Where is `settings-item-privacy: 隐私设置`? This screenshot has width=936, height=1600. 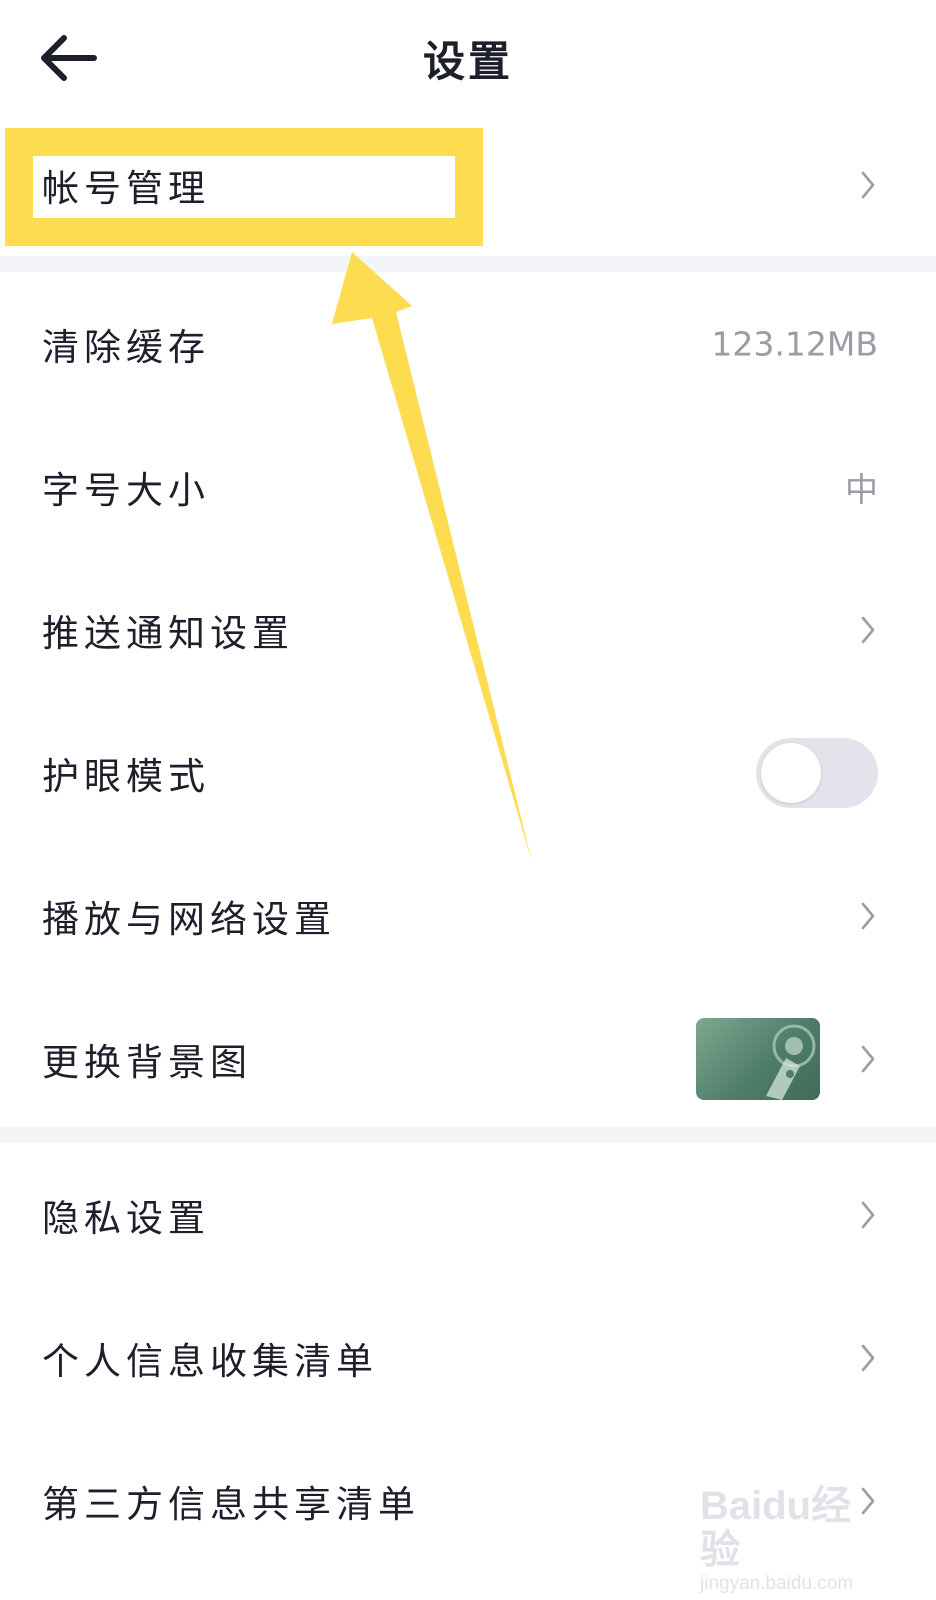
settings-item-privacy: 隐私设置 is located at coordinates (468, 1214).